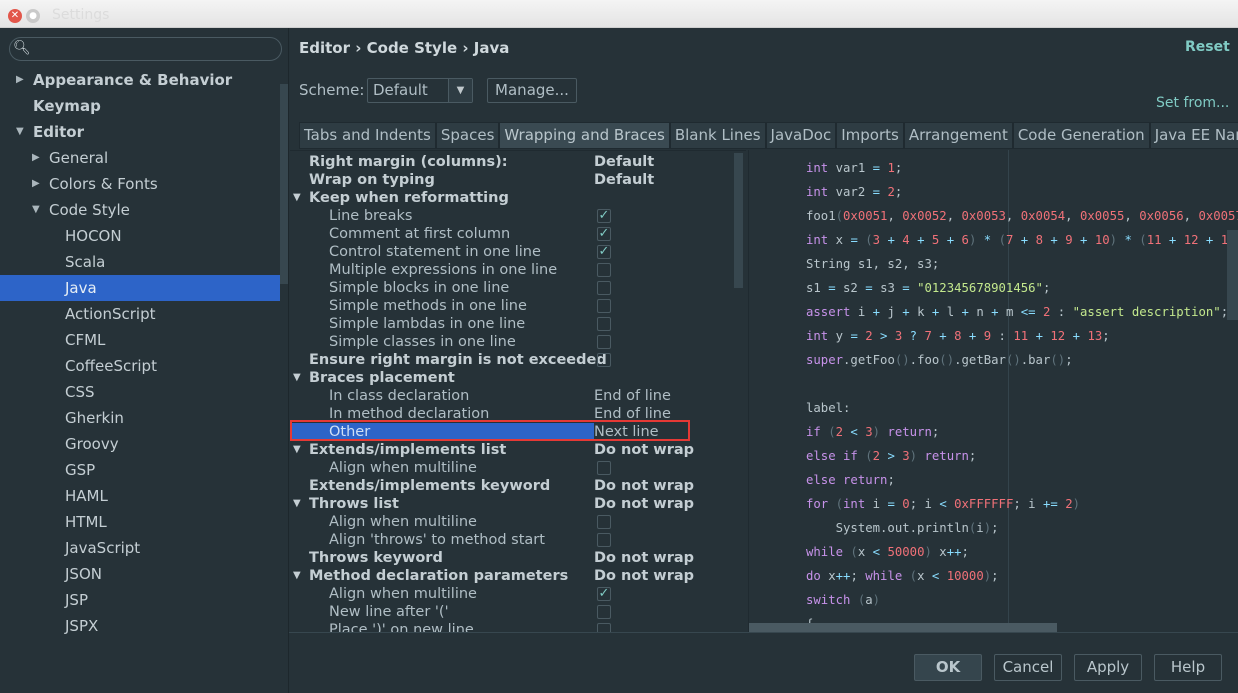  Describe the element at coordinates (510, 306) in the screenshot. I see `option-row: Simple methods in one line` at that location.